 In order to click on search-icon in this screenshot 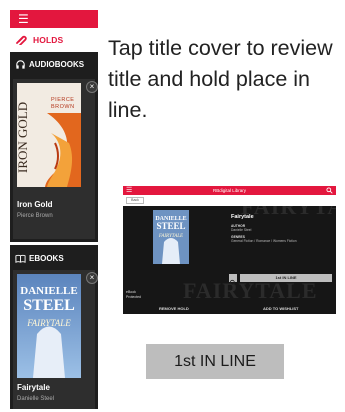, I will do `click(329, 190)`.